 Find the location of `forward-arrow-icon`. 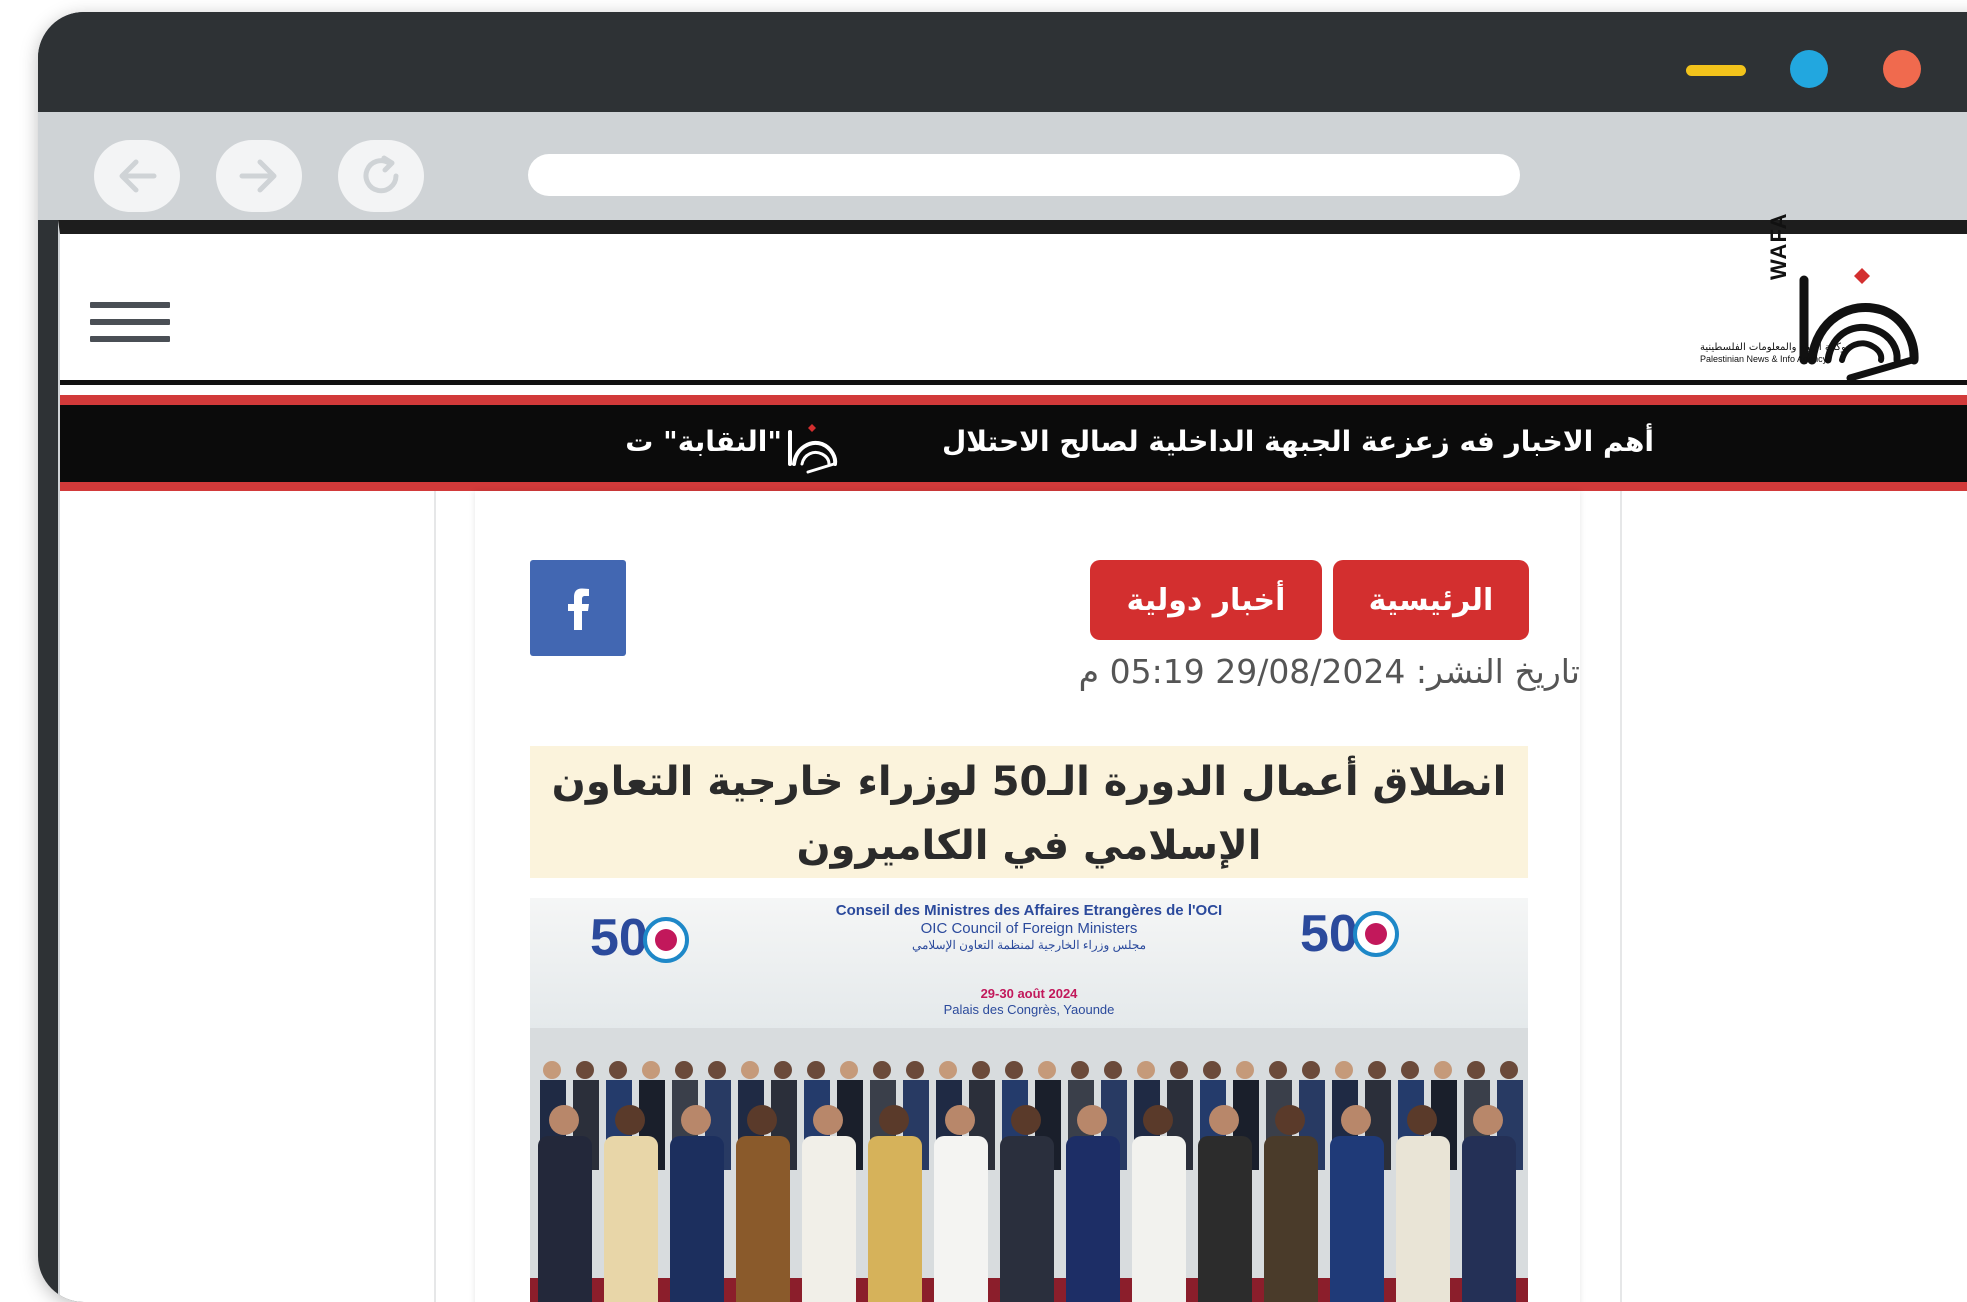

forward-arrow-icon is located at coordinates (258, 176).